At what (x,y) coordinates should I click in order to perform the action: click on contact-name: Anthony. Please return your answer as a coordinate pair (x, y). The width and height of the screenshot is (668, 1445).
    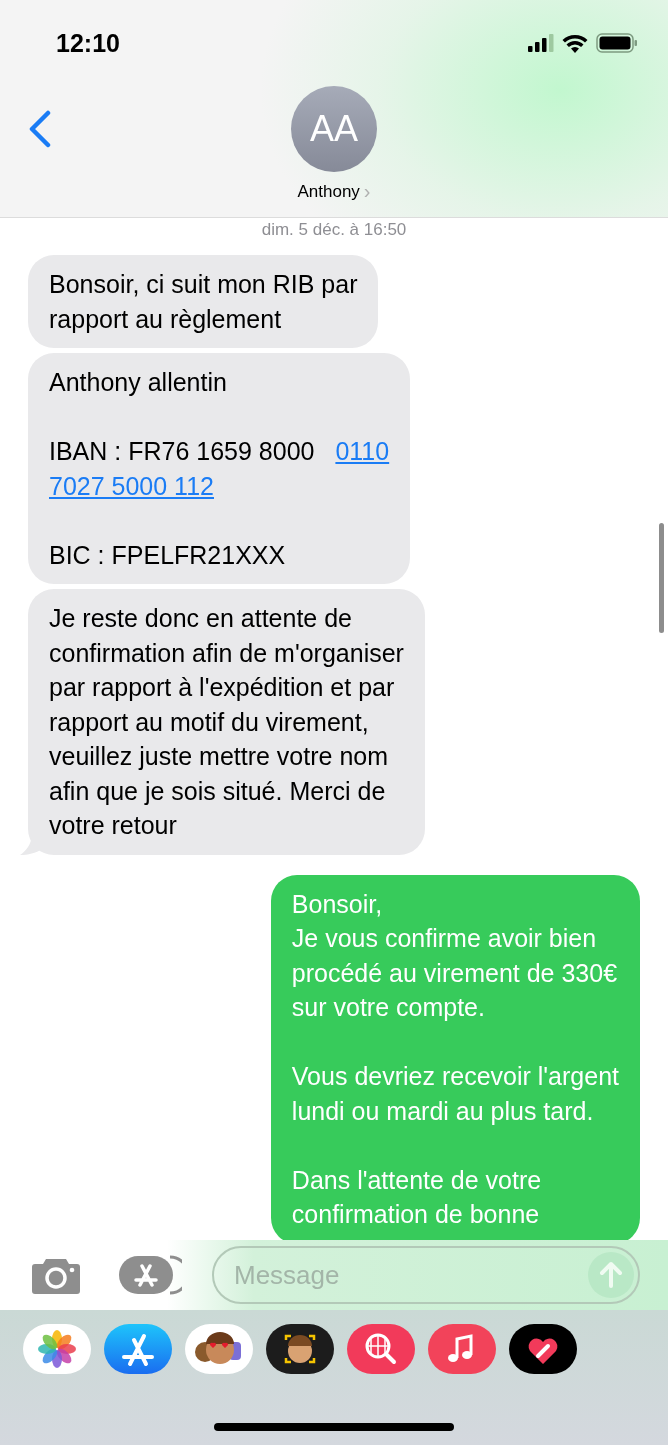
    Looking at the image, I should click on (328, 191).